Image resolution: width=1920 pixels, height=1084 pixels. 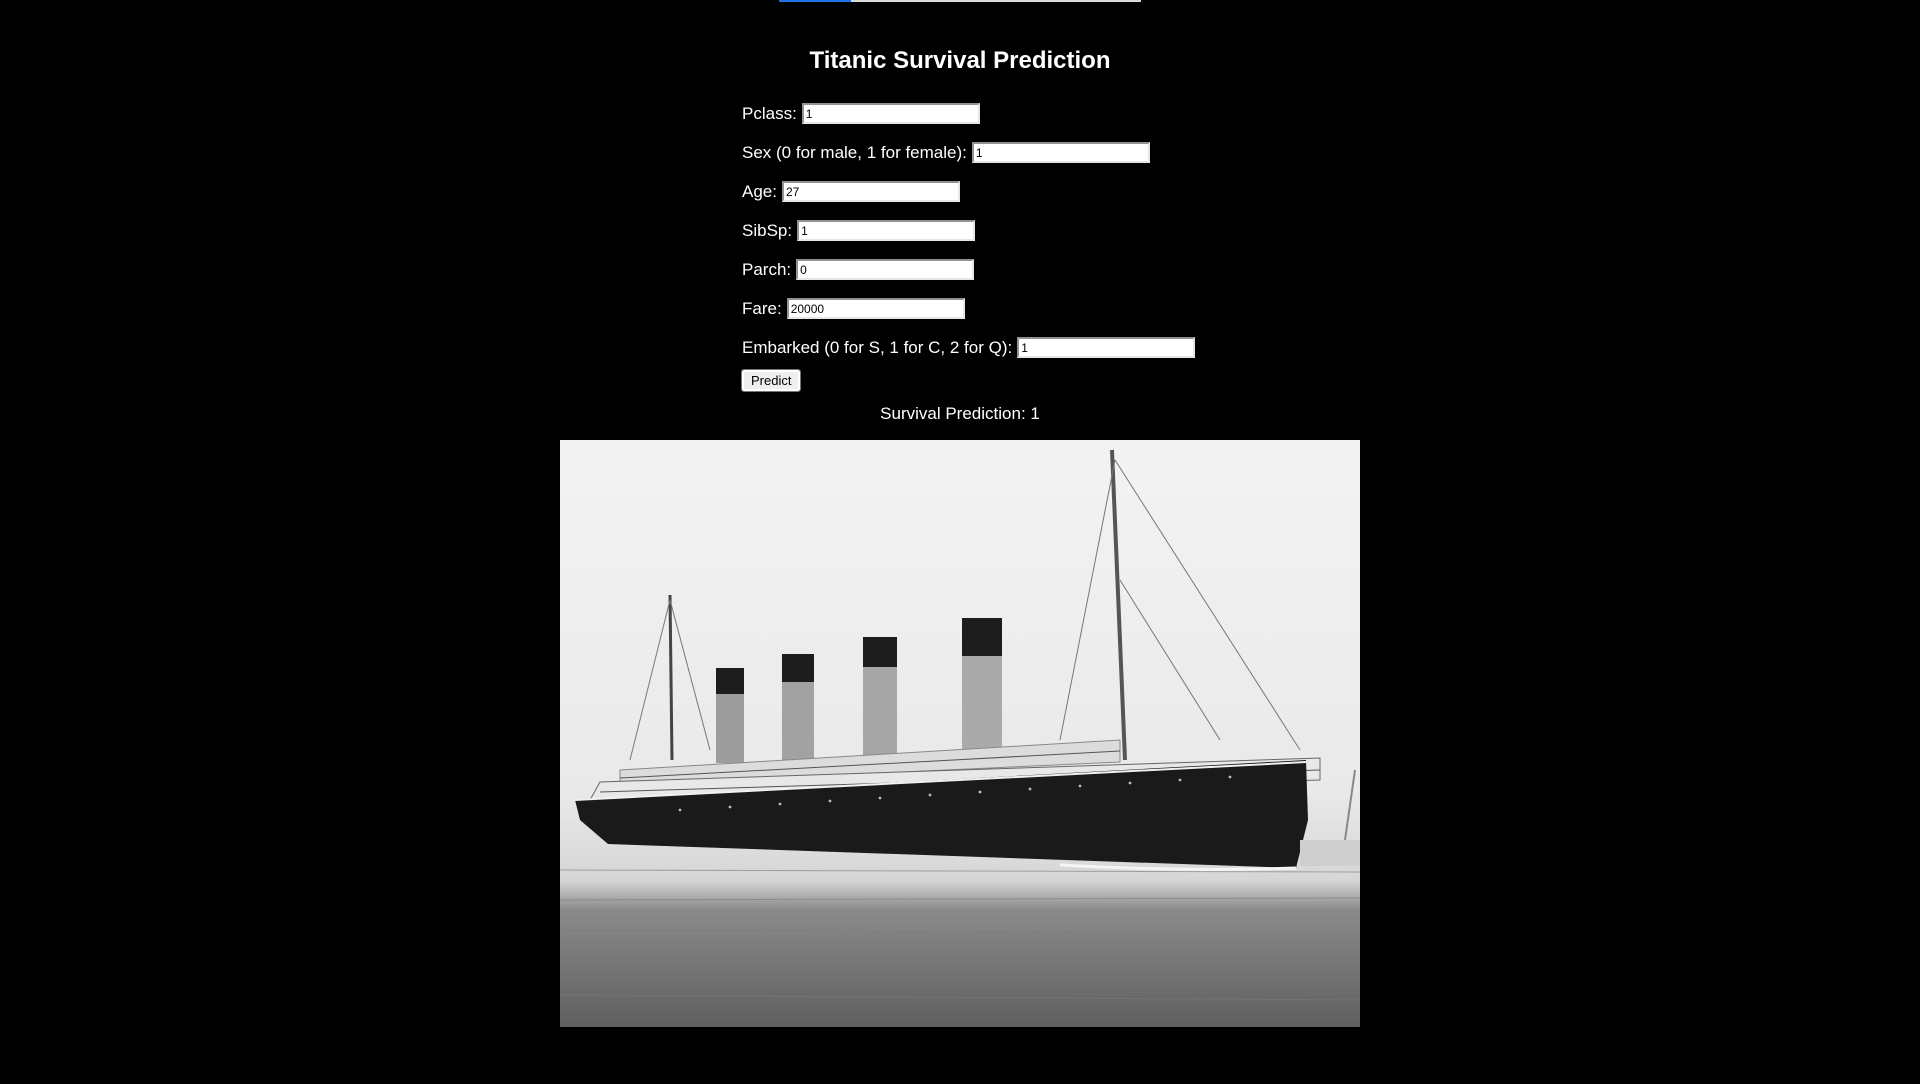 I want to click on predict-button: Predict, so click(x=771, y=380).